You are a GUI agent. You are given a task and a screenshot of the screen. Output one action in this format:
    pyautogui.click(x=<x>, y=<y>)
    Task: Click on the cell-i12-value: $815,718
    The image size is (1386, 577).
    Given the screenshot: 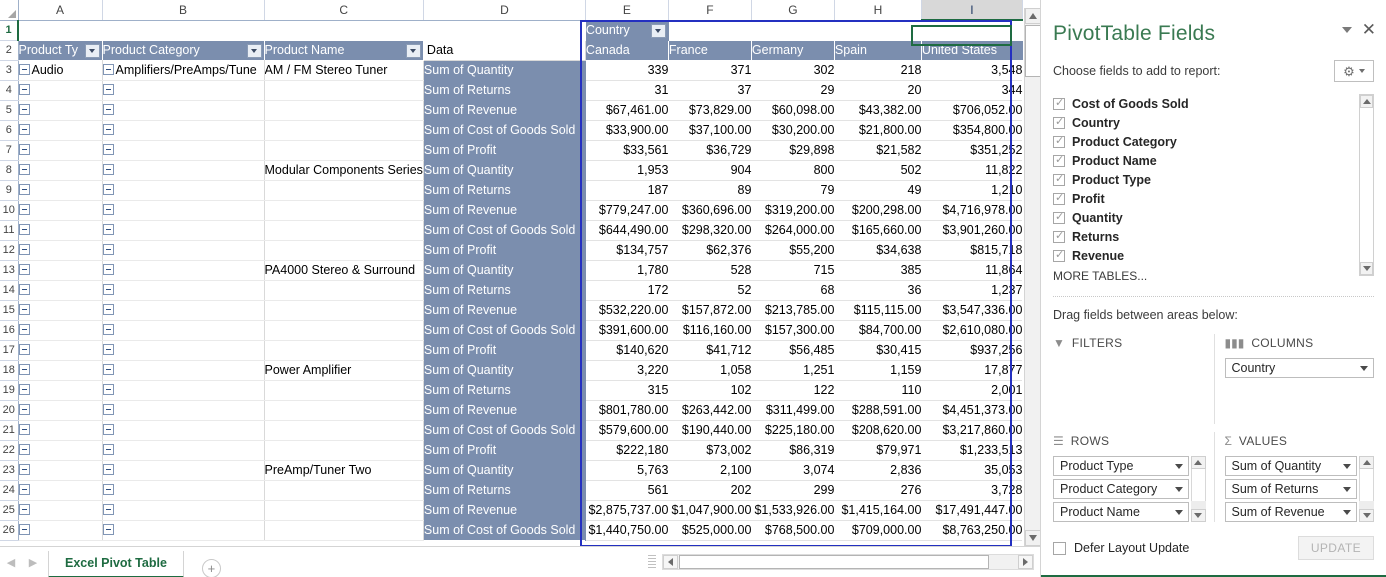 What is the action you would take?
    pyautogui.click(x=972, y=250)
    